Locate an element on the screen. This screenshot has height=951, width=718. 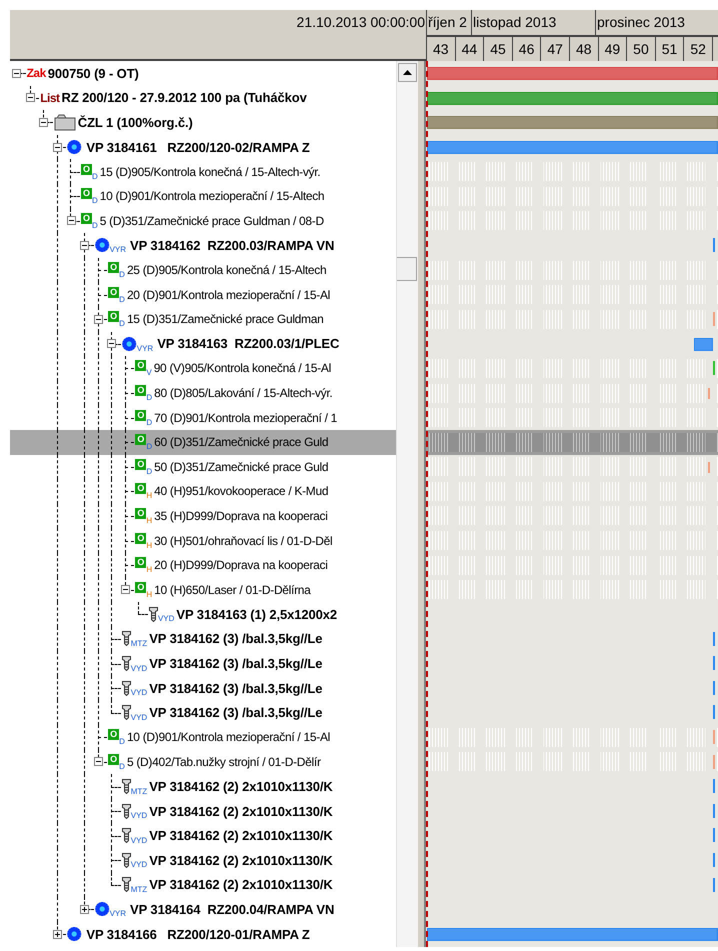
scroll-up-button is located at coordinates (407, 72).